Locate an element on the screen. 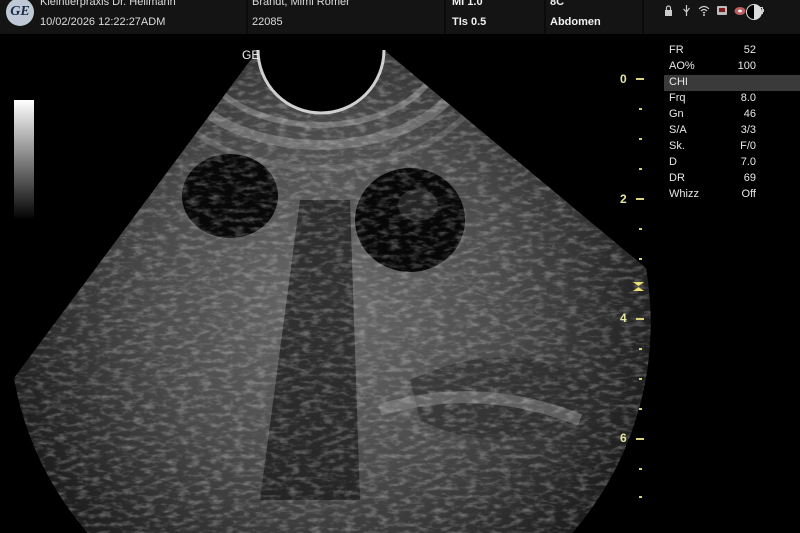  param-label: CHI is located at coordinates (678, 82).